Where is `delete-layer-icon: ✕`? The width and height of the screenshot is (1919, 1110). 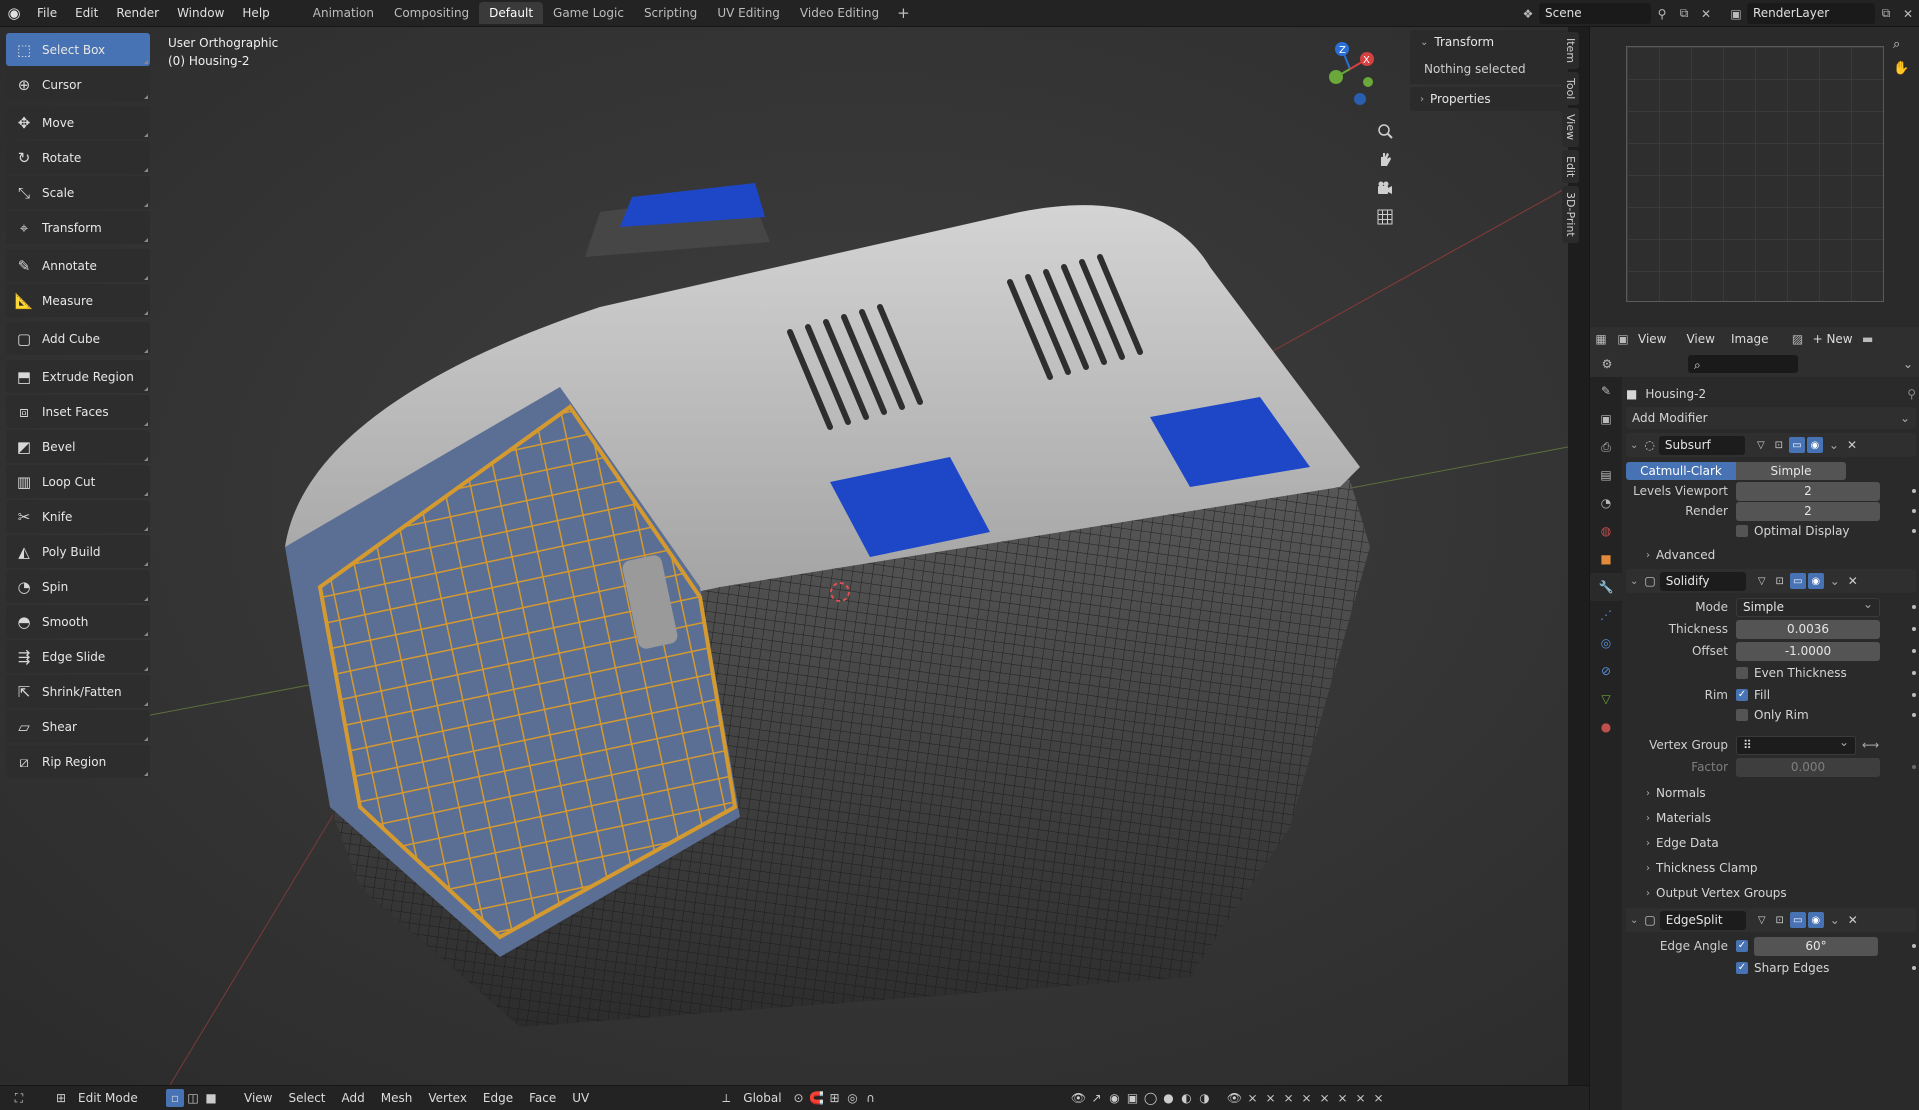 delete-layer-icon: ✕ is located at coordinates (1908, 13).